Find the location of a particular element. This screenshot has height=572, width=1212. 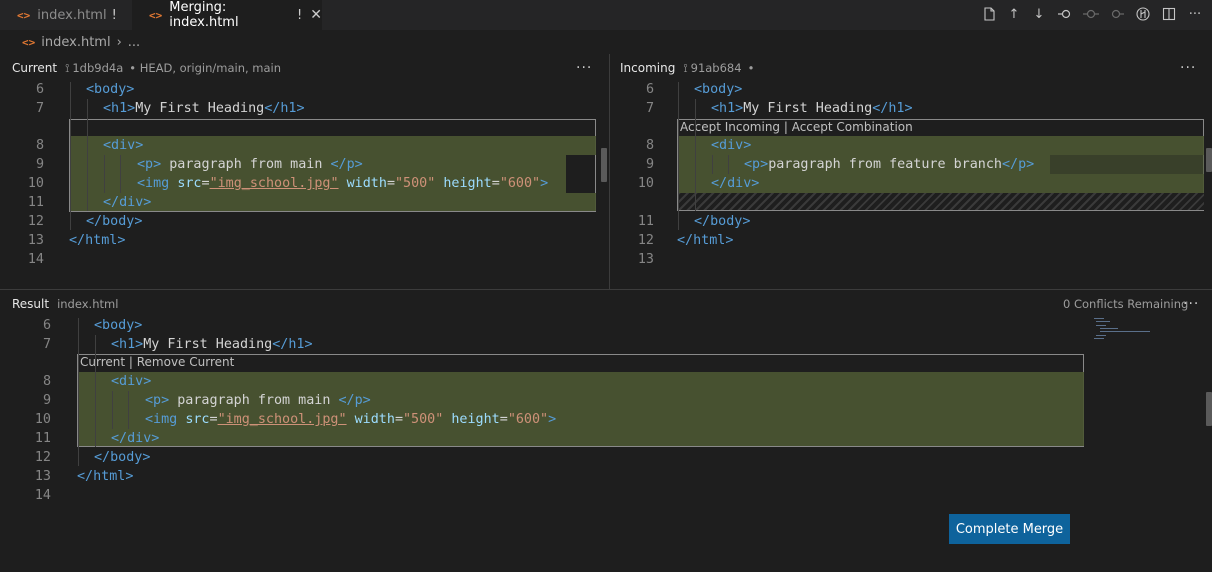

scrollbar is located at coordinates (1209, 409).